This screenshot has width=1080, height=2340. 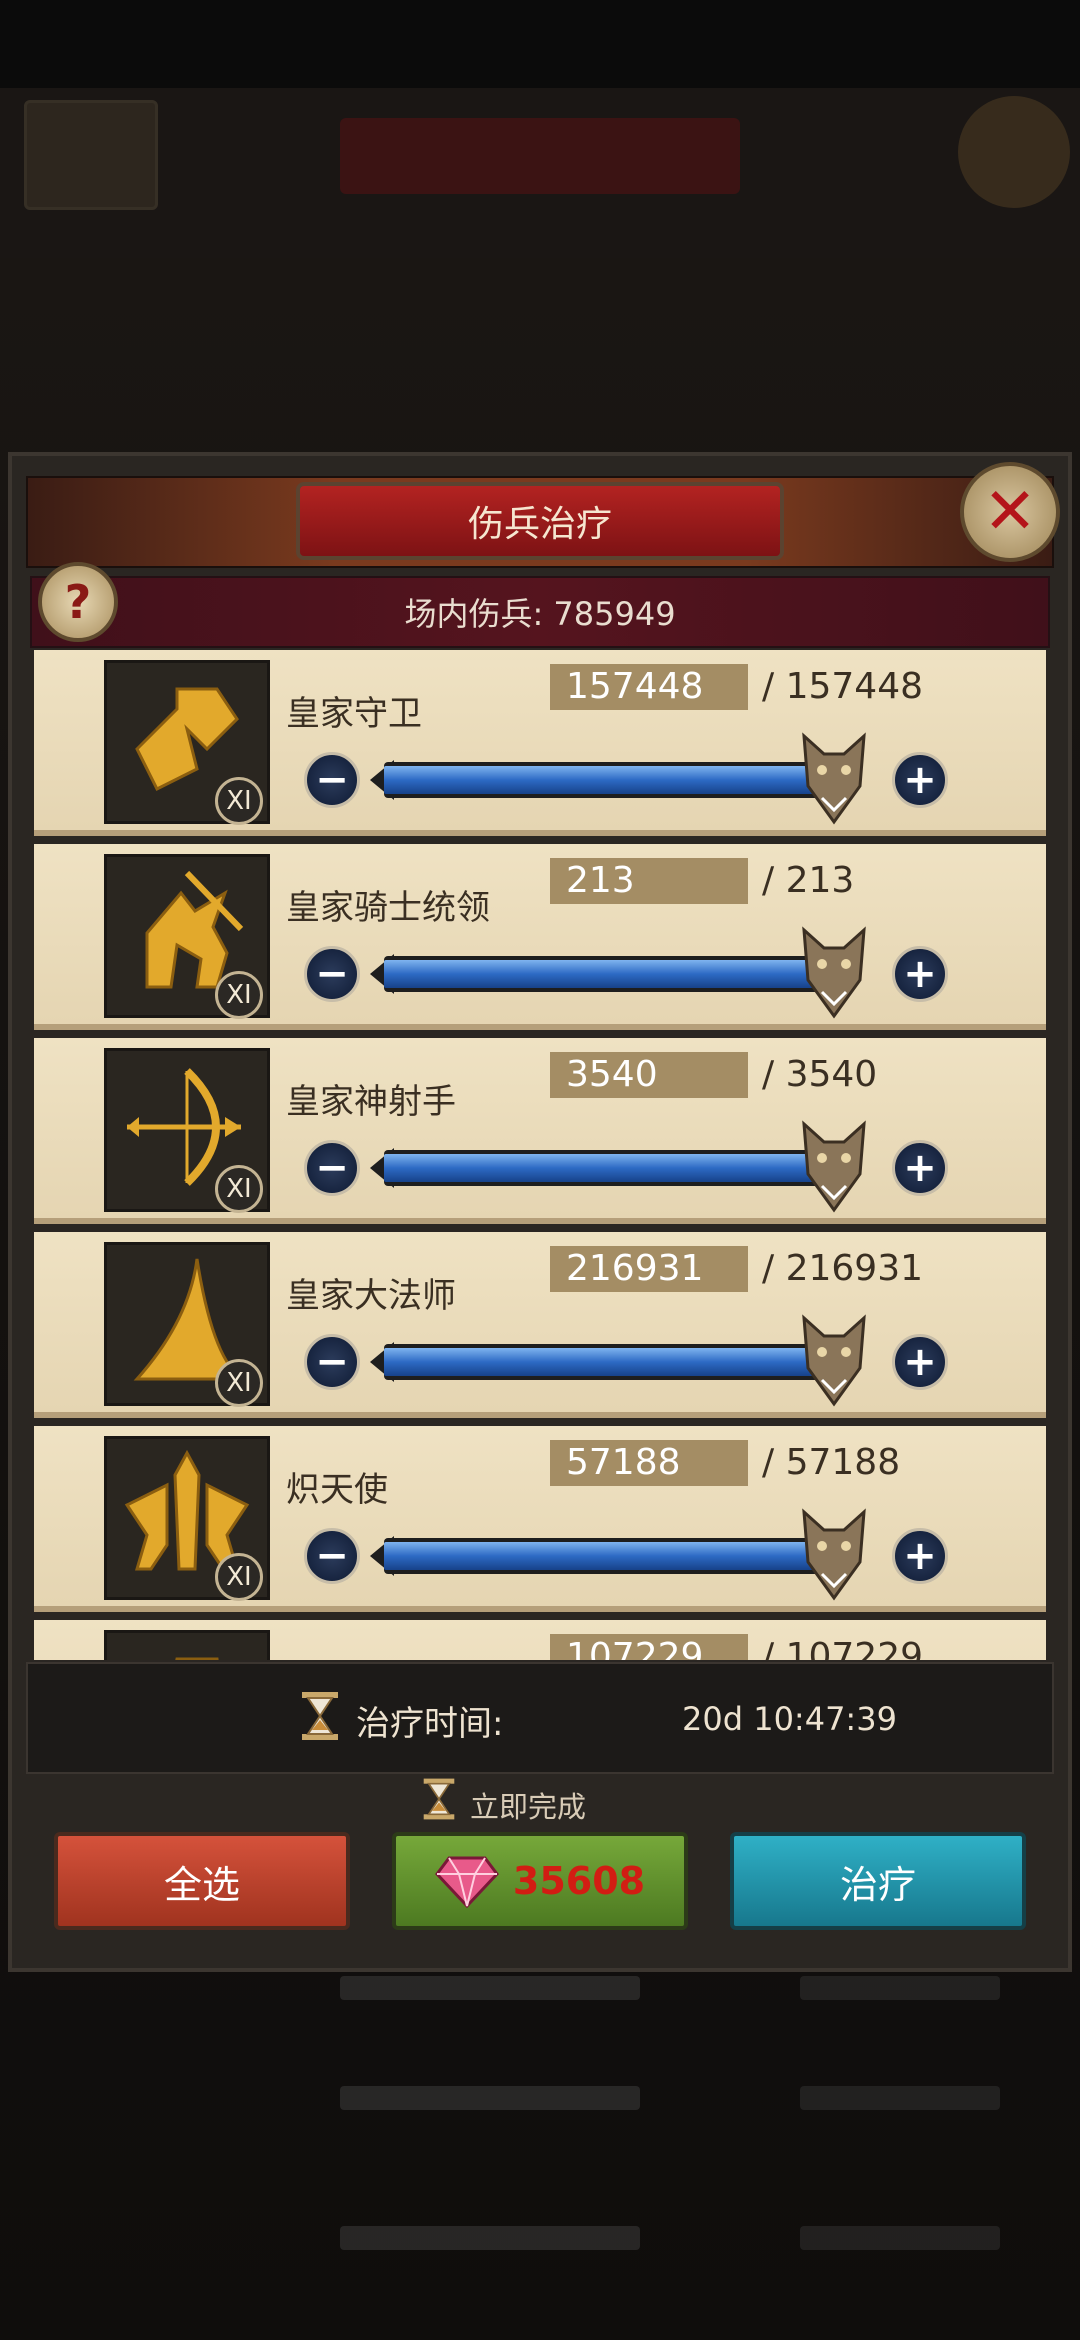 I want to click on unit-name: 炽天使, so click(x=337, y=1490).